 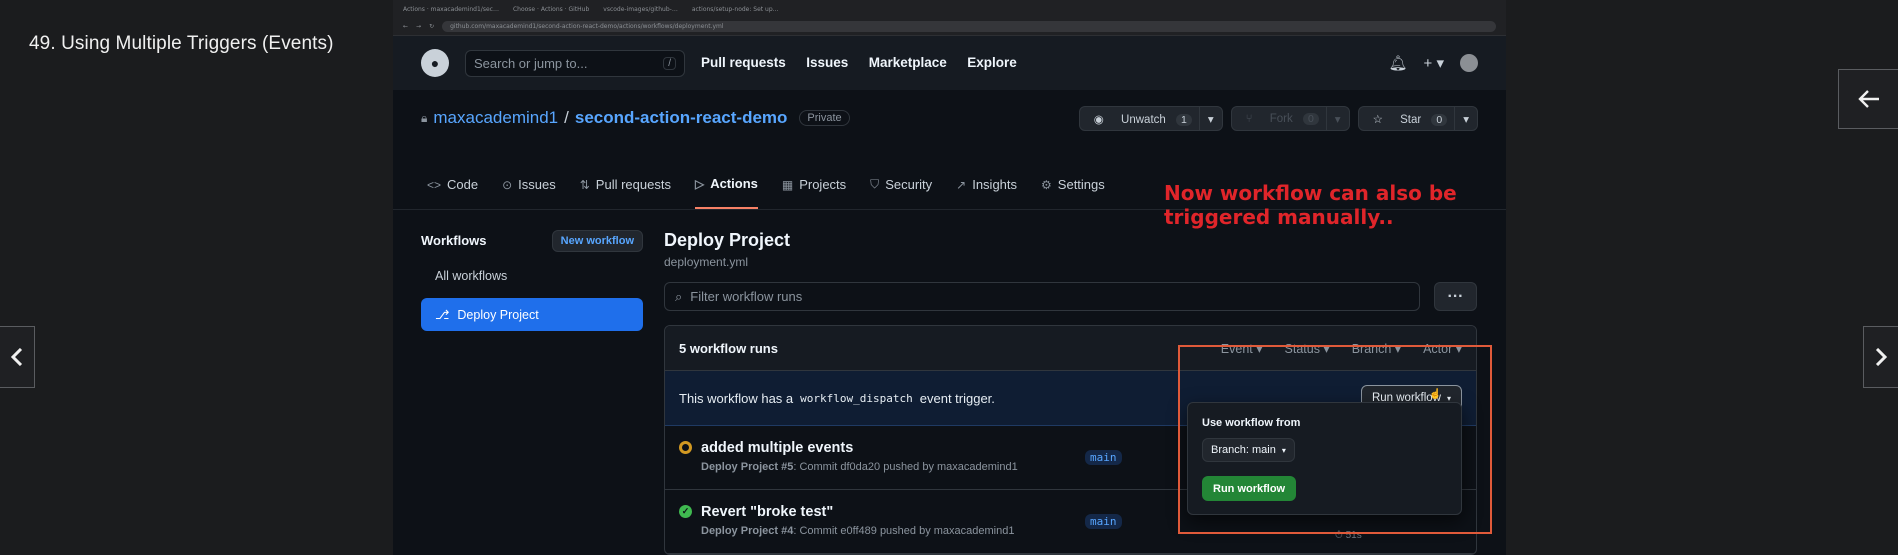 I want to click on gear-icon: ⚙, so click(x=1046, y=184).